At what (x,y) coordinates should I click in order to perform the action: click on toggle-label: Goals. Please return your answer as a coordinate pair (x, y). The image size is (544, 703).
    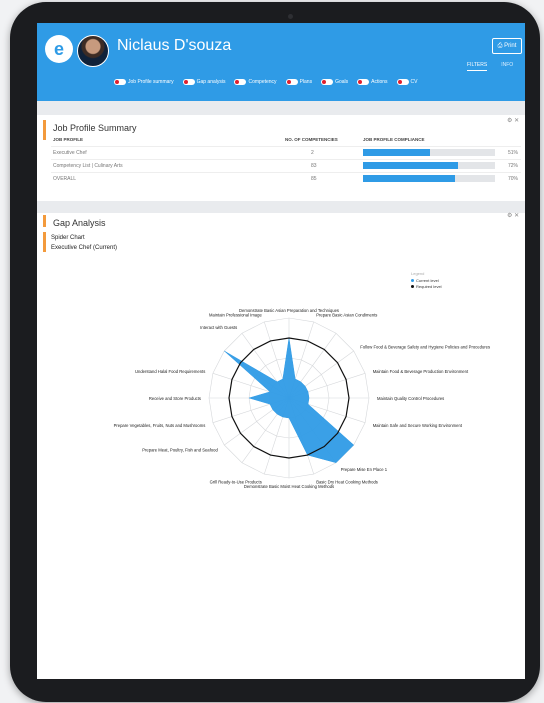
    Looking at the image, I should click on (342, 82).